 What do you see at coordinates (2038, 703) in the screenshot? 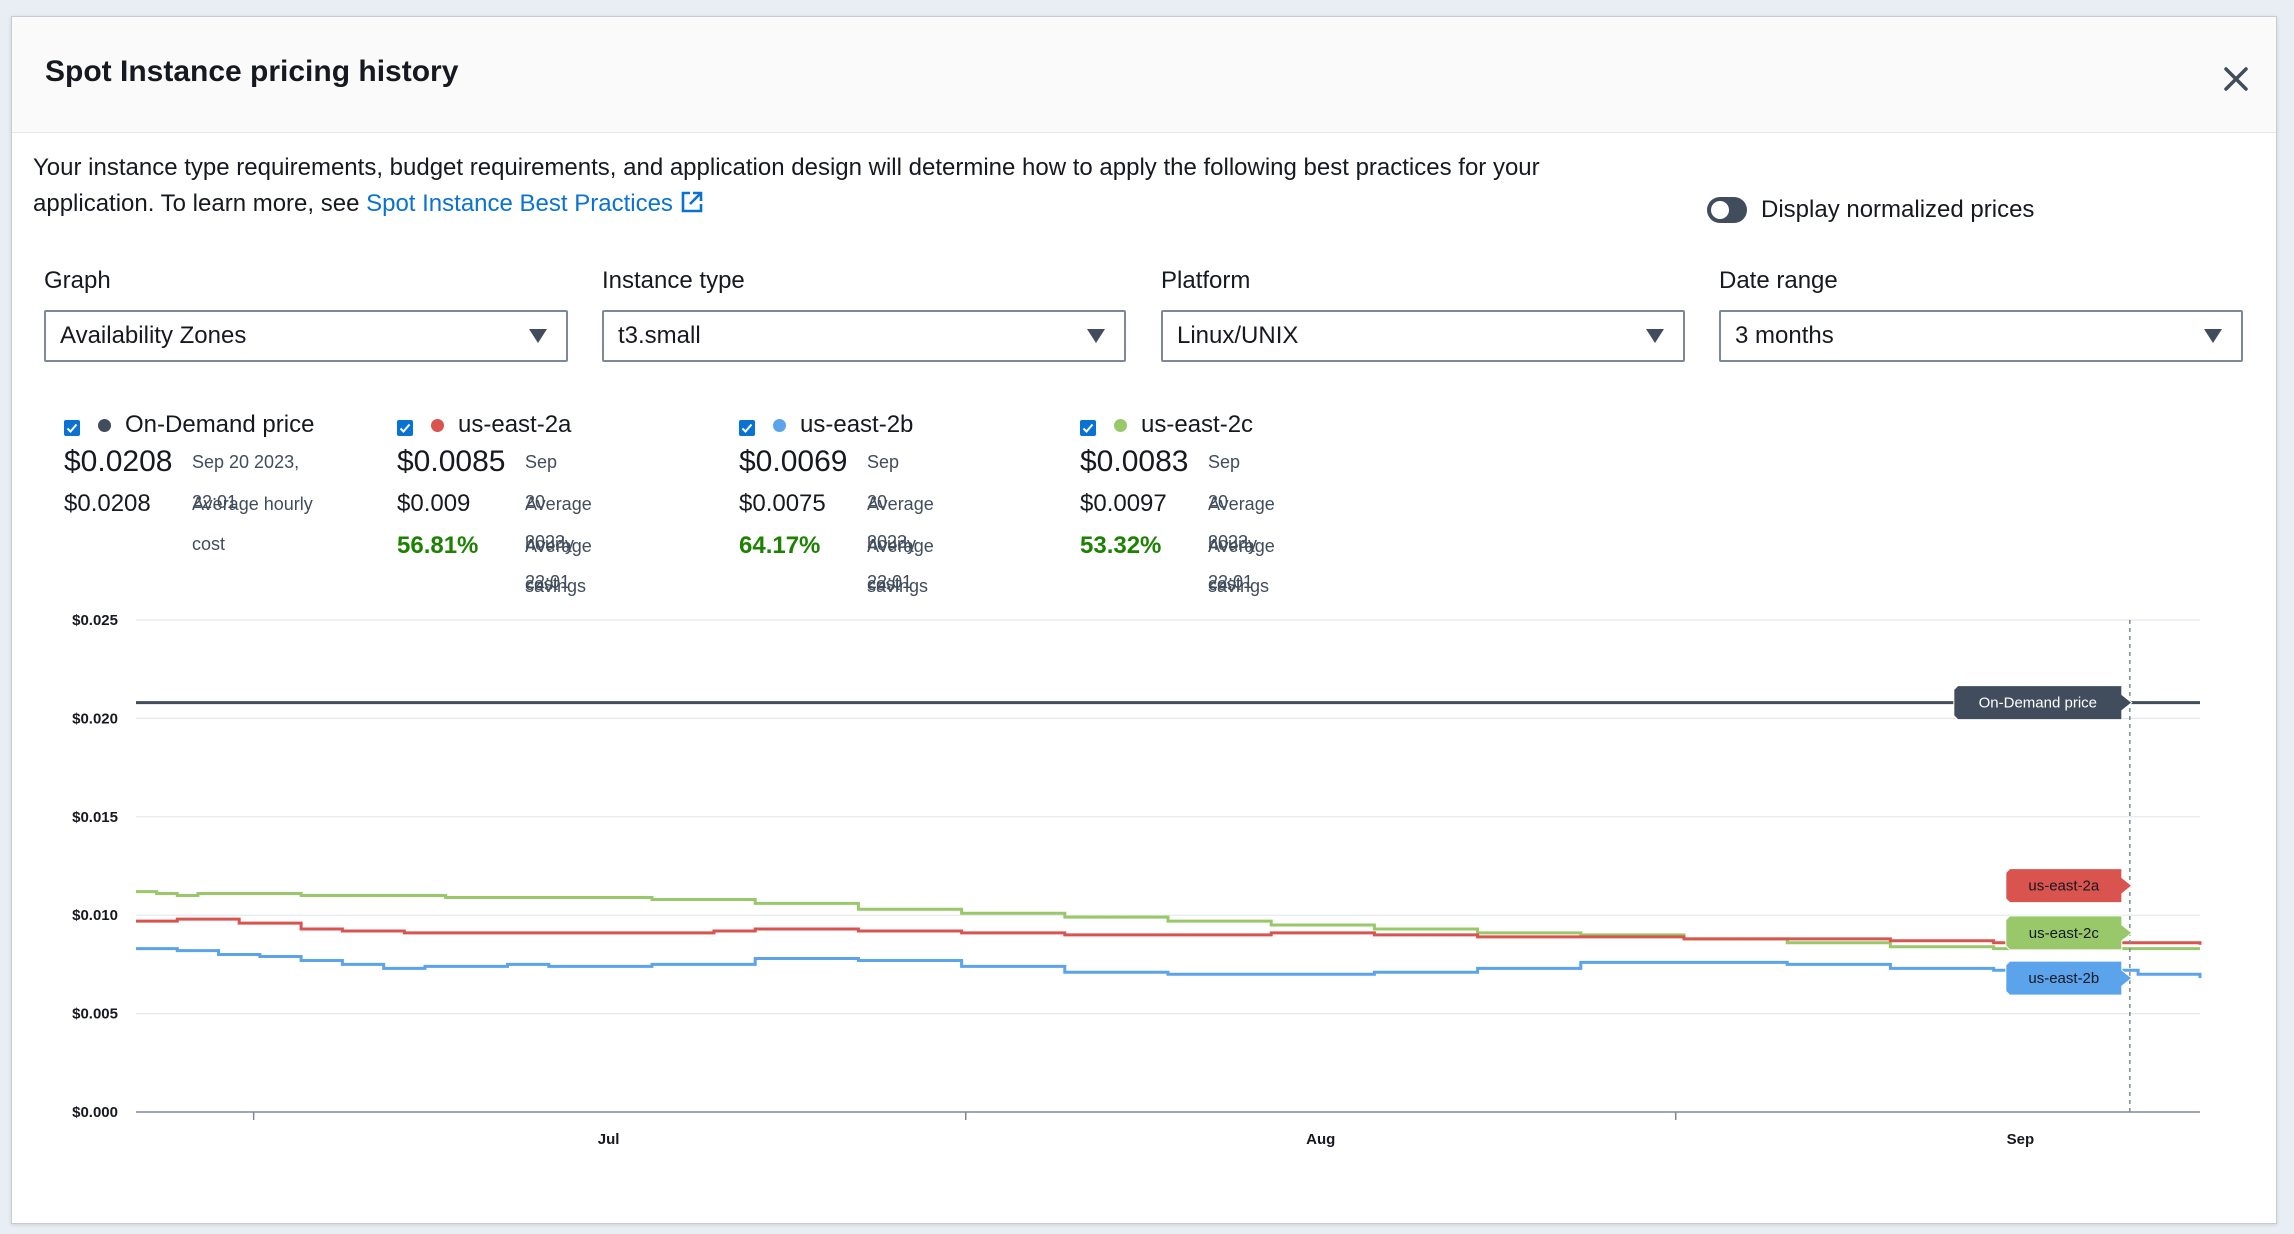
I see `tag-label-on-demand-price: On-Demand price` at bounding box center [2038, 703].